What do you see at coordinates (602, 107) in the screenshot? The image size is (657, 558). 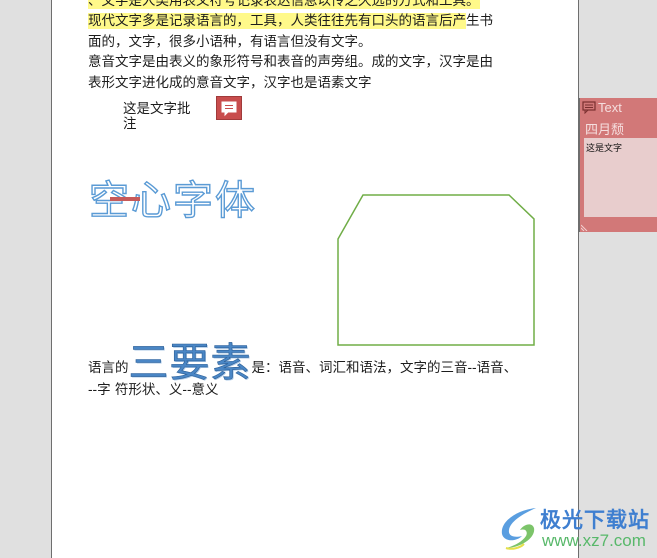 I see `note-header: Text` at bounding box center [602, 107].